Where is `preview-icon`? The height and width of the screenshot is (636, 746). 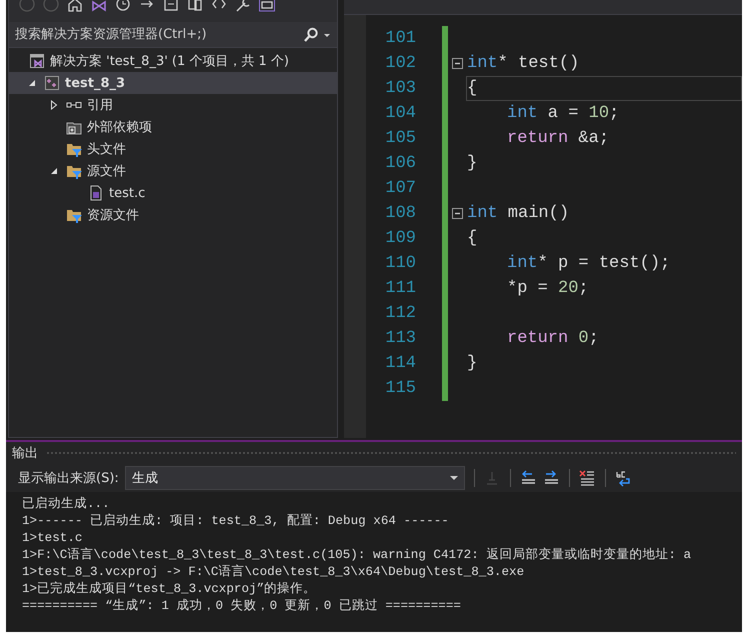
preview-icon is located at coordinates (267, 6).